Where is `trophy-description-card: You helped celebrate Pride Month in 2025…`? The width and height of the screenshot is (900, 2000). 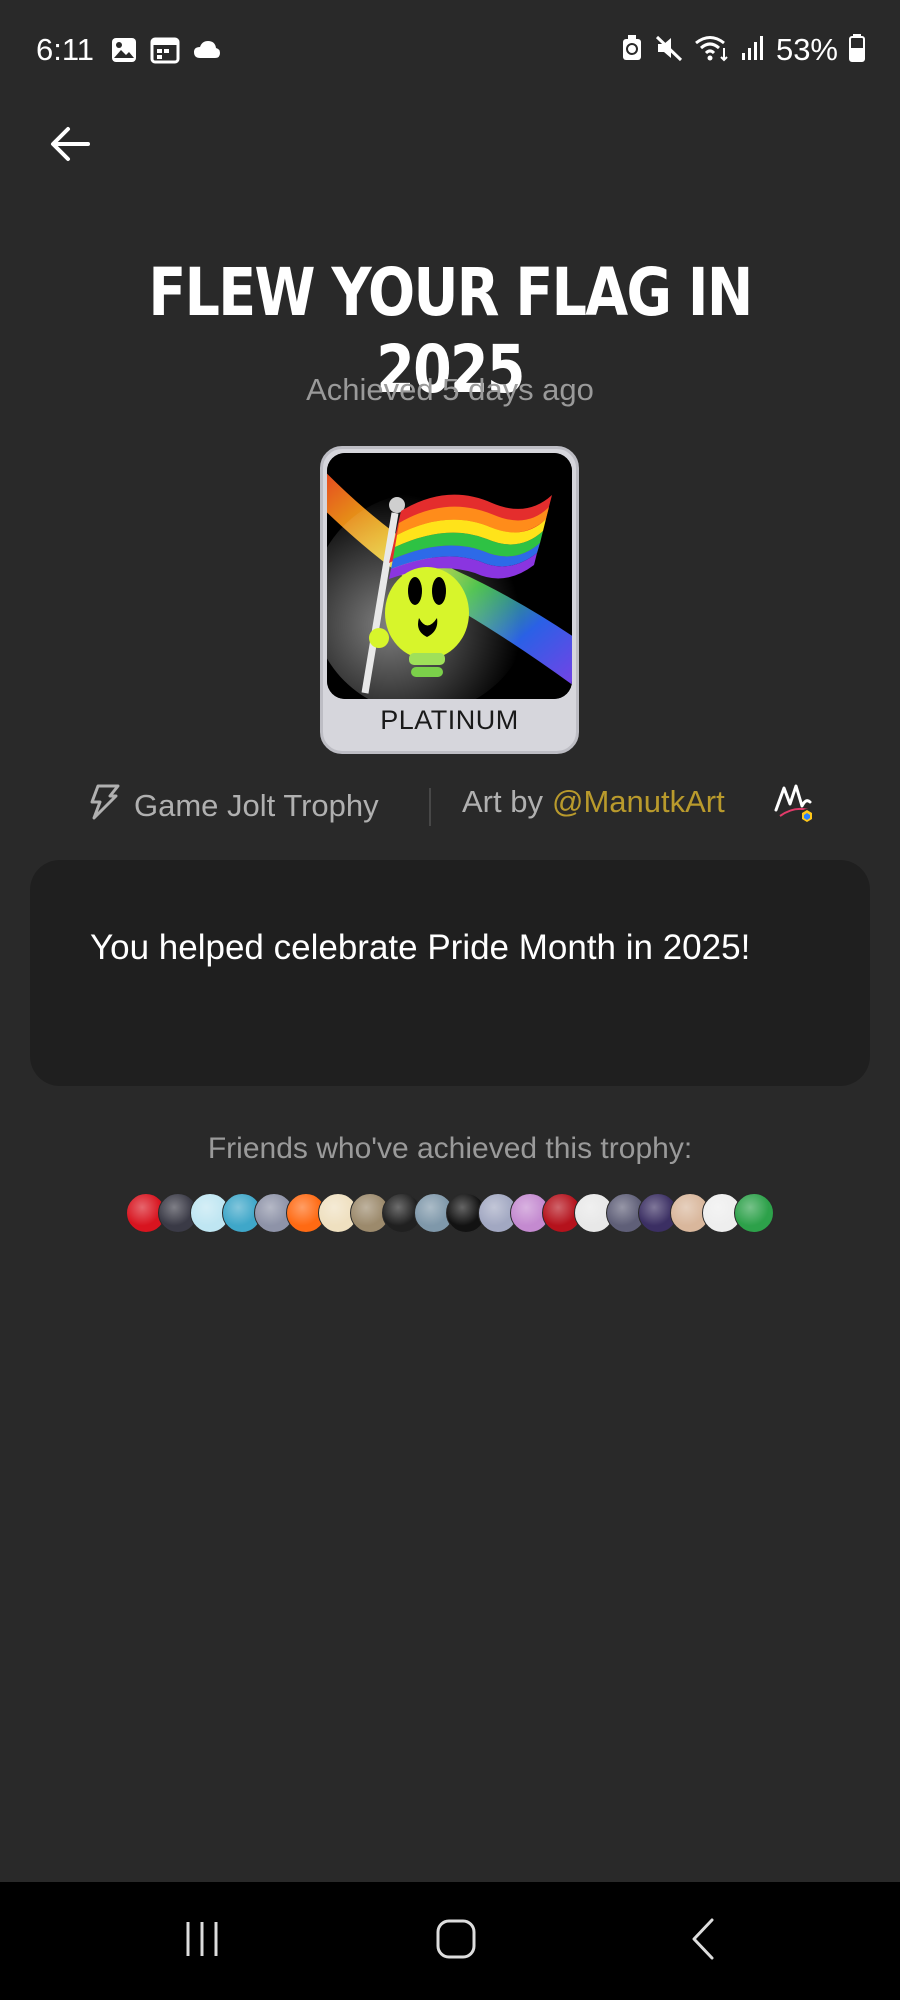 trophy-description-card: You helped celebrate Pride Month in 2025… is located at coordinates (450, 973).